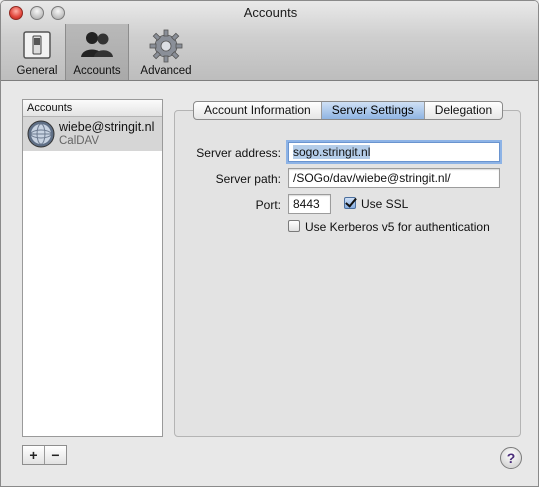 The width and height of the screenshot is (539, 487). What do you see at coordinates (332, 152) in the screenshot?
I see `server-address-value: sogo.stringit.nl` at bounding box center [332, 152].